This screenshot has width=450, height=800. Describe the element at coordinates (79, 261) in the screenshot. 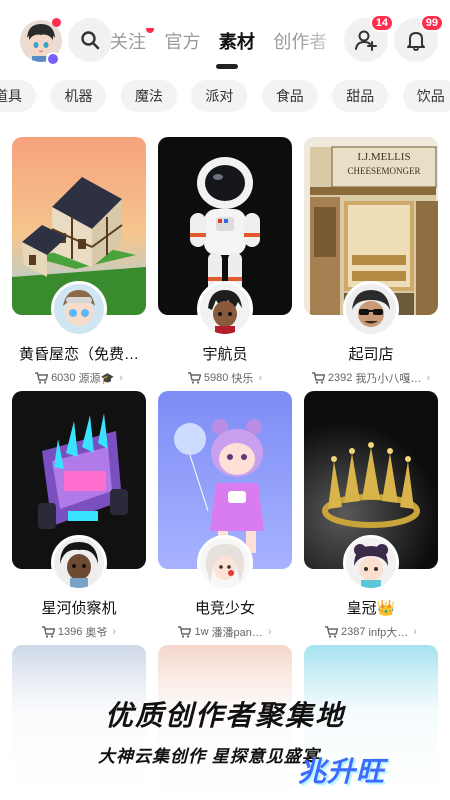

I see `material-card: 黄昏屋恋（免费… 6030 源源🎓 ›` at that location.